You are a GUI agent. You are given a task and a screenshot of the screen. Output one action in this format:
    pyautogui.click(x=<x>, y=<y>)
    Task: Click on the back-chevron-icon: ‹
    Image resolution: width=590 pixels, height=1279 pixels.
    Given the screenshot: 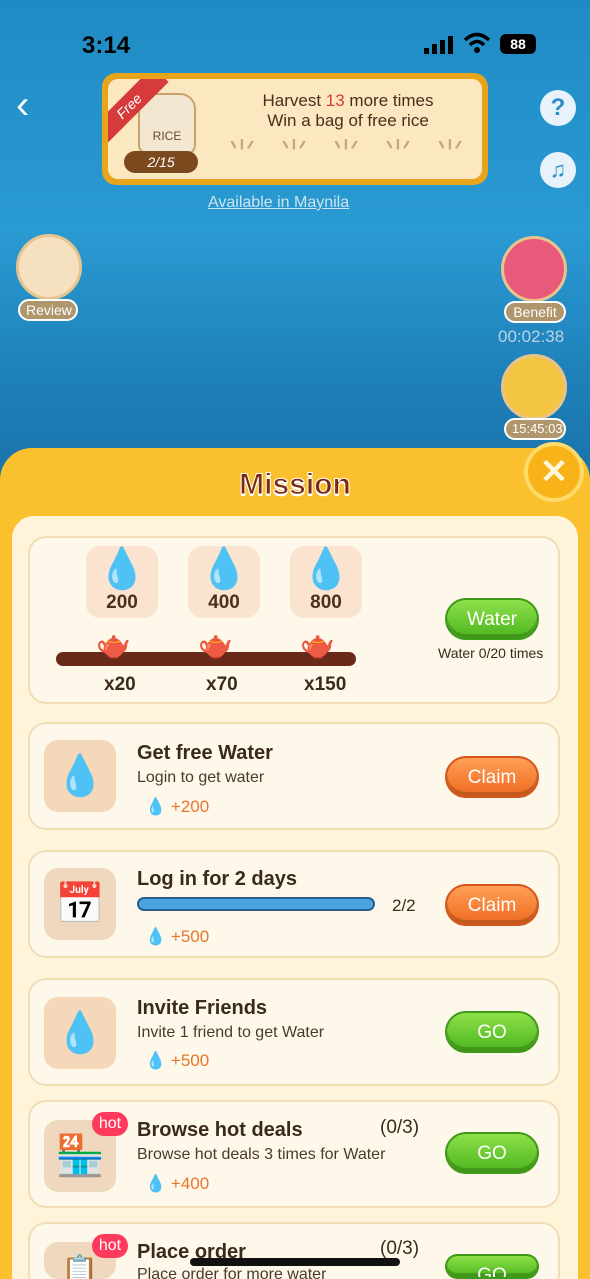 What is the action you would take?
    pyautogui.click(x=36, y=105)
    